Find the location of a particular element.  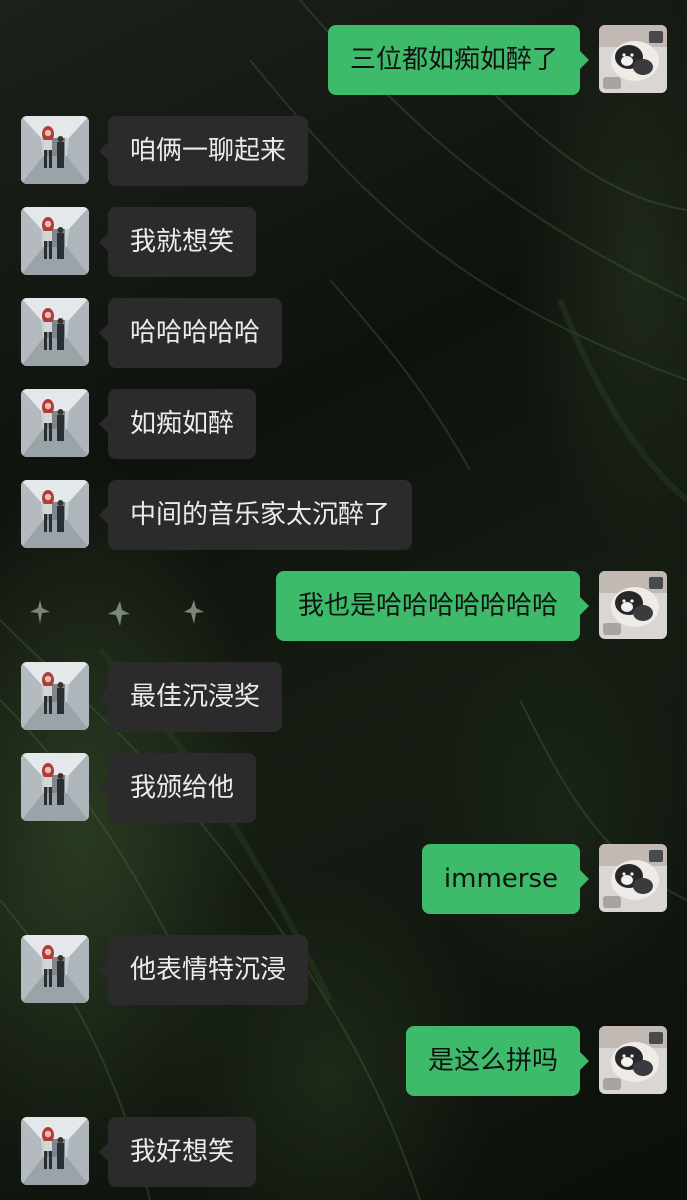

incoming-message-row: 咱俩一聊起来 is located at coordinates (343, 151).